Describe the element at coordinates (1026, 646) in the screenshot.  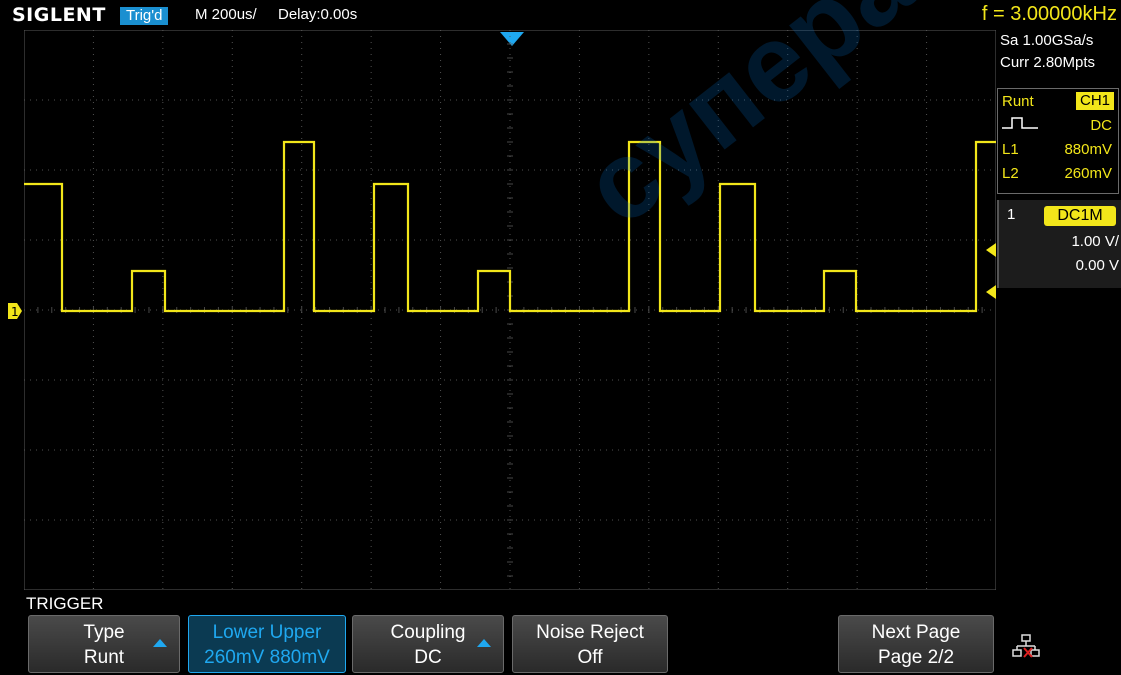
I see `network-icon` at that location.